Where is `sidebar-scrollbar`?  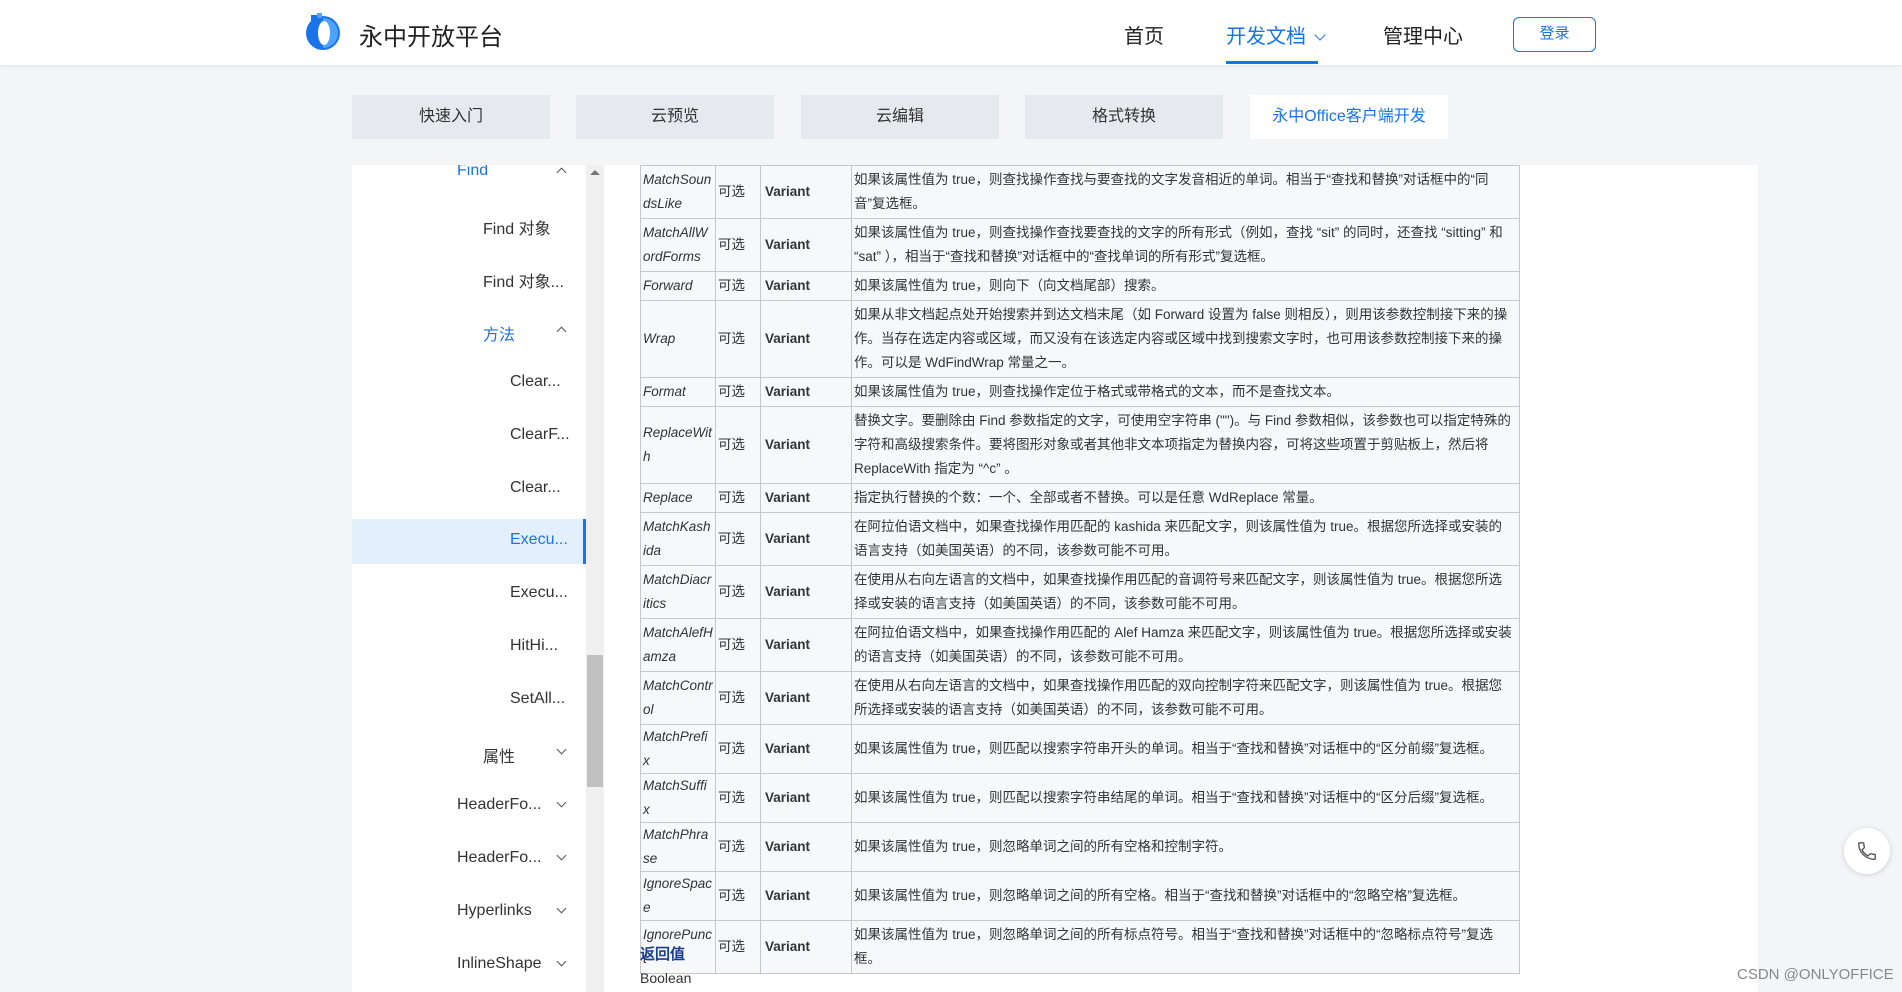 sidebar-scrollbar is located at coordinates (595, 578).